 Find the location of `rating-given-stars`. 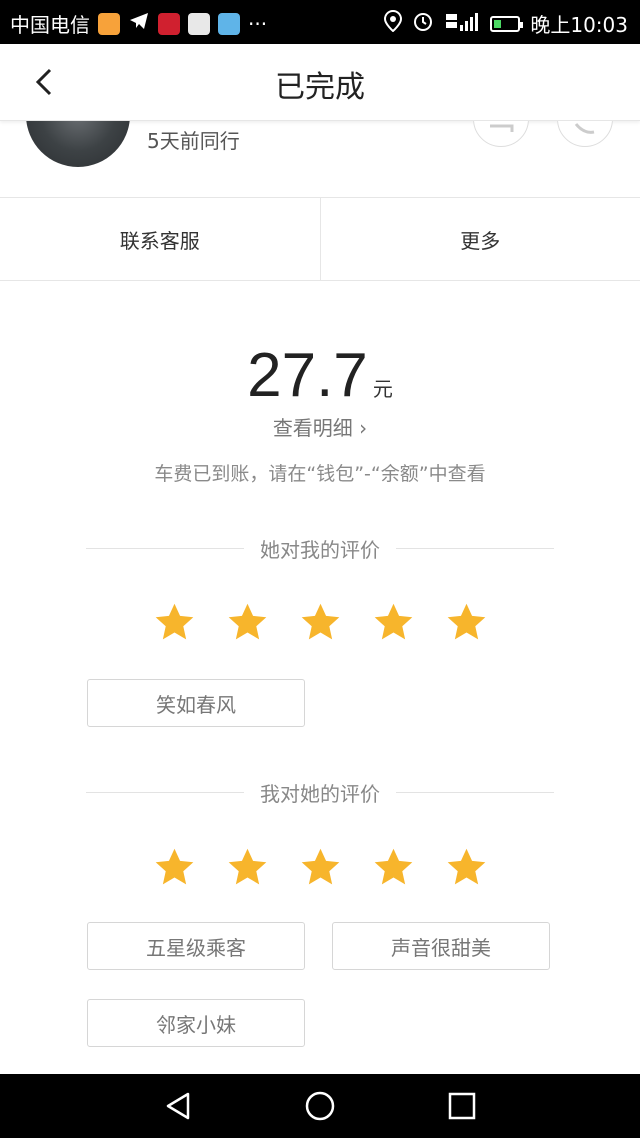

rating-given-stars is located at coordinates (320, 867).